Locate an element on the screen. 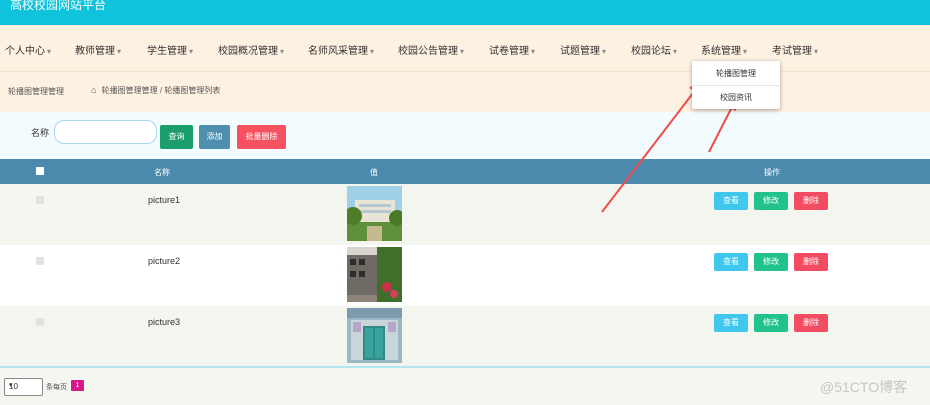  annotation-arrows is located at coordinates (669, 144).